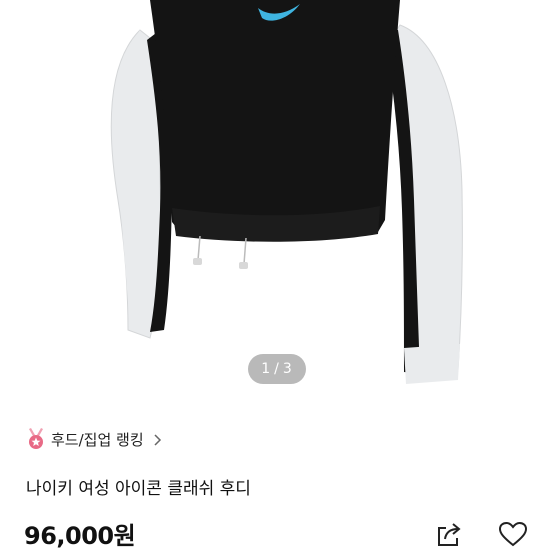  Describe the element at coordinates (449, 534) in the screenshot. I see `share-icon` at that location.